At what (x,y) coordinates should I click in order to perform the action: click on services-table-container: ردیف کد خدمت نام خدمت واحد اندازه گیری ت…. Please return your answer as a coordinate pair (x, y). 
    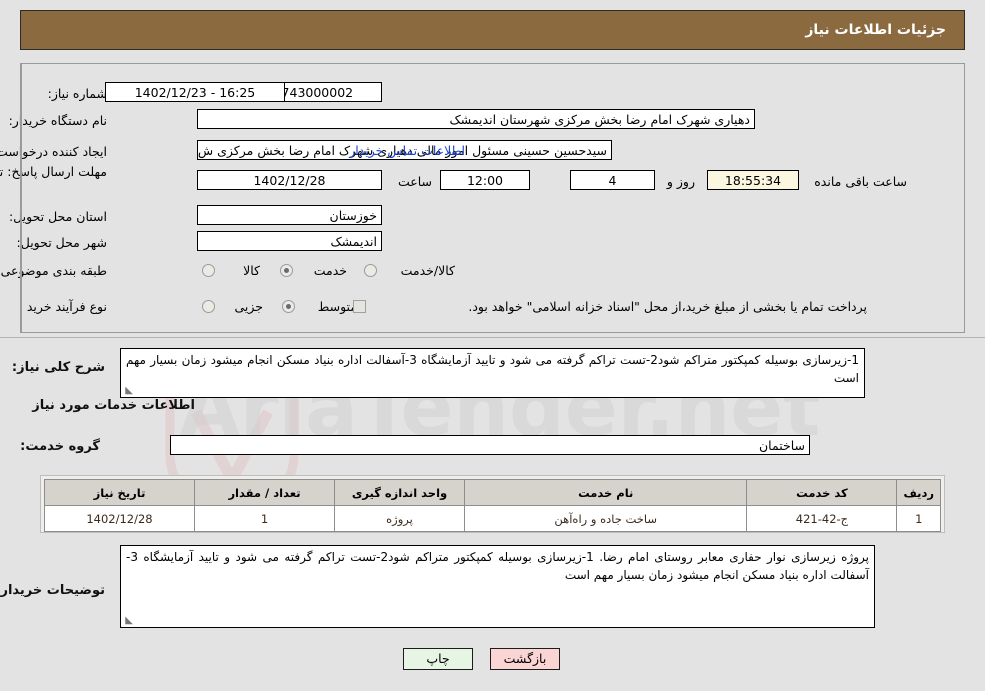
    Looking at the image, I should click on (492, 504).